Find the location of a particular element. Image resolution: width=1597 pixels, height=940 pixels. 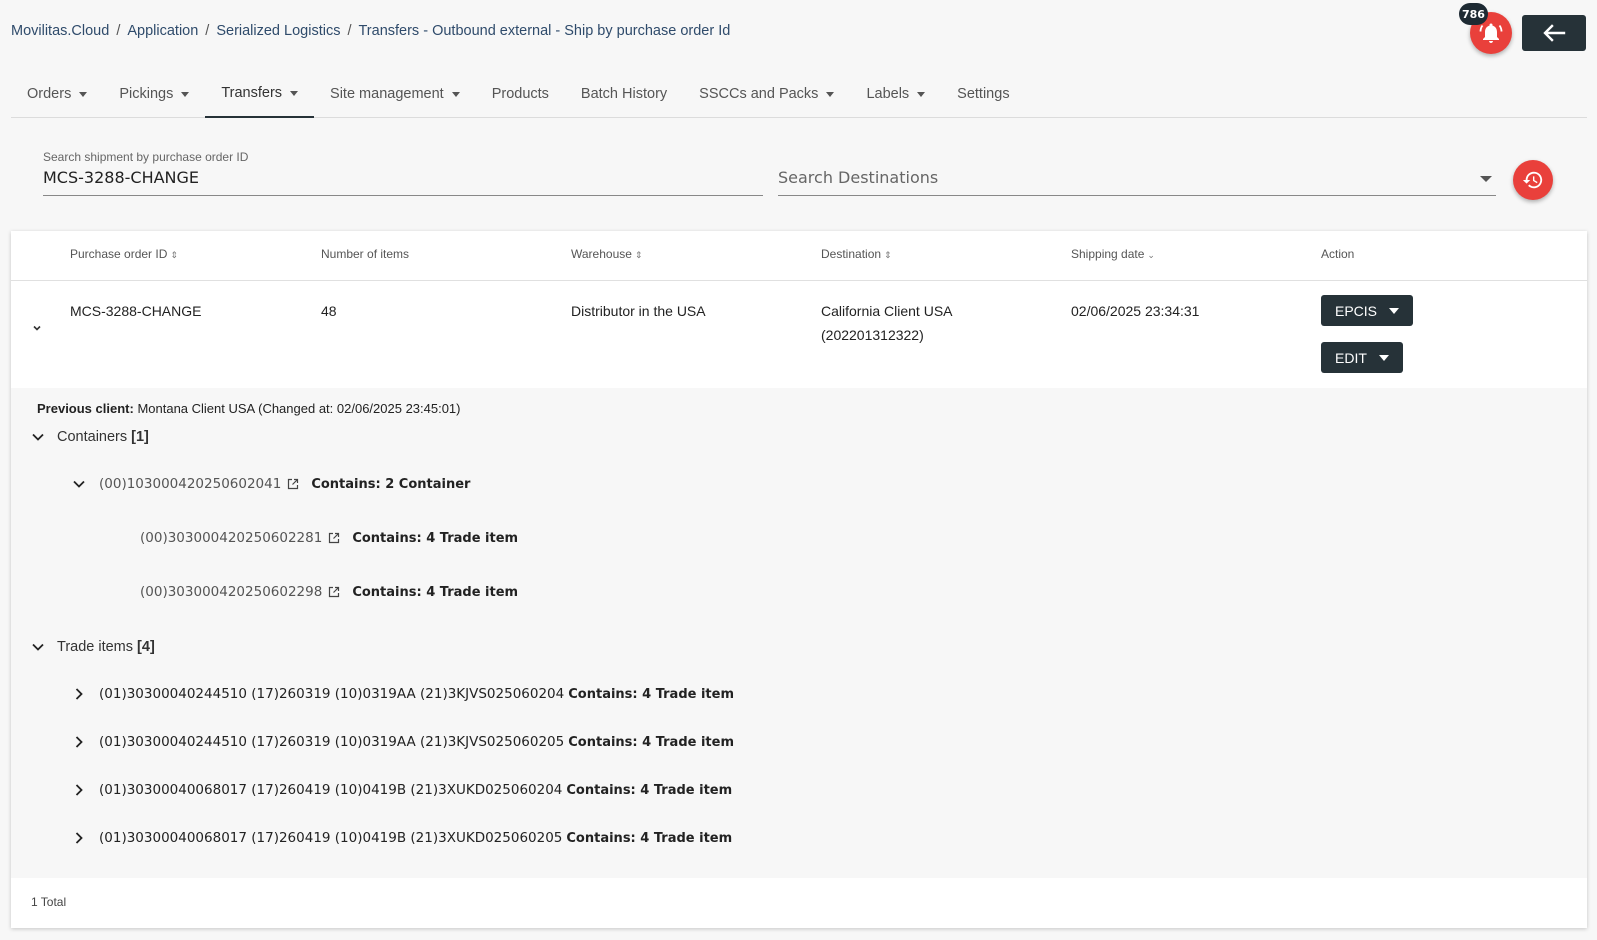

destination-name: California Client USA is located at coordinates (887, 311).